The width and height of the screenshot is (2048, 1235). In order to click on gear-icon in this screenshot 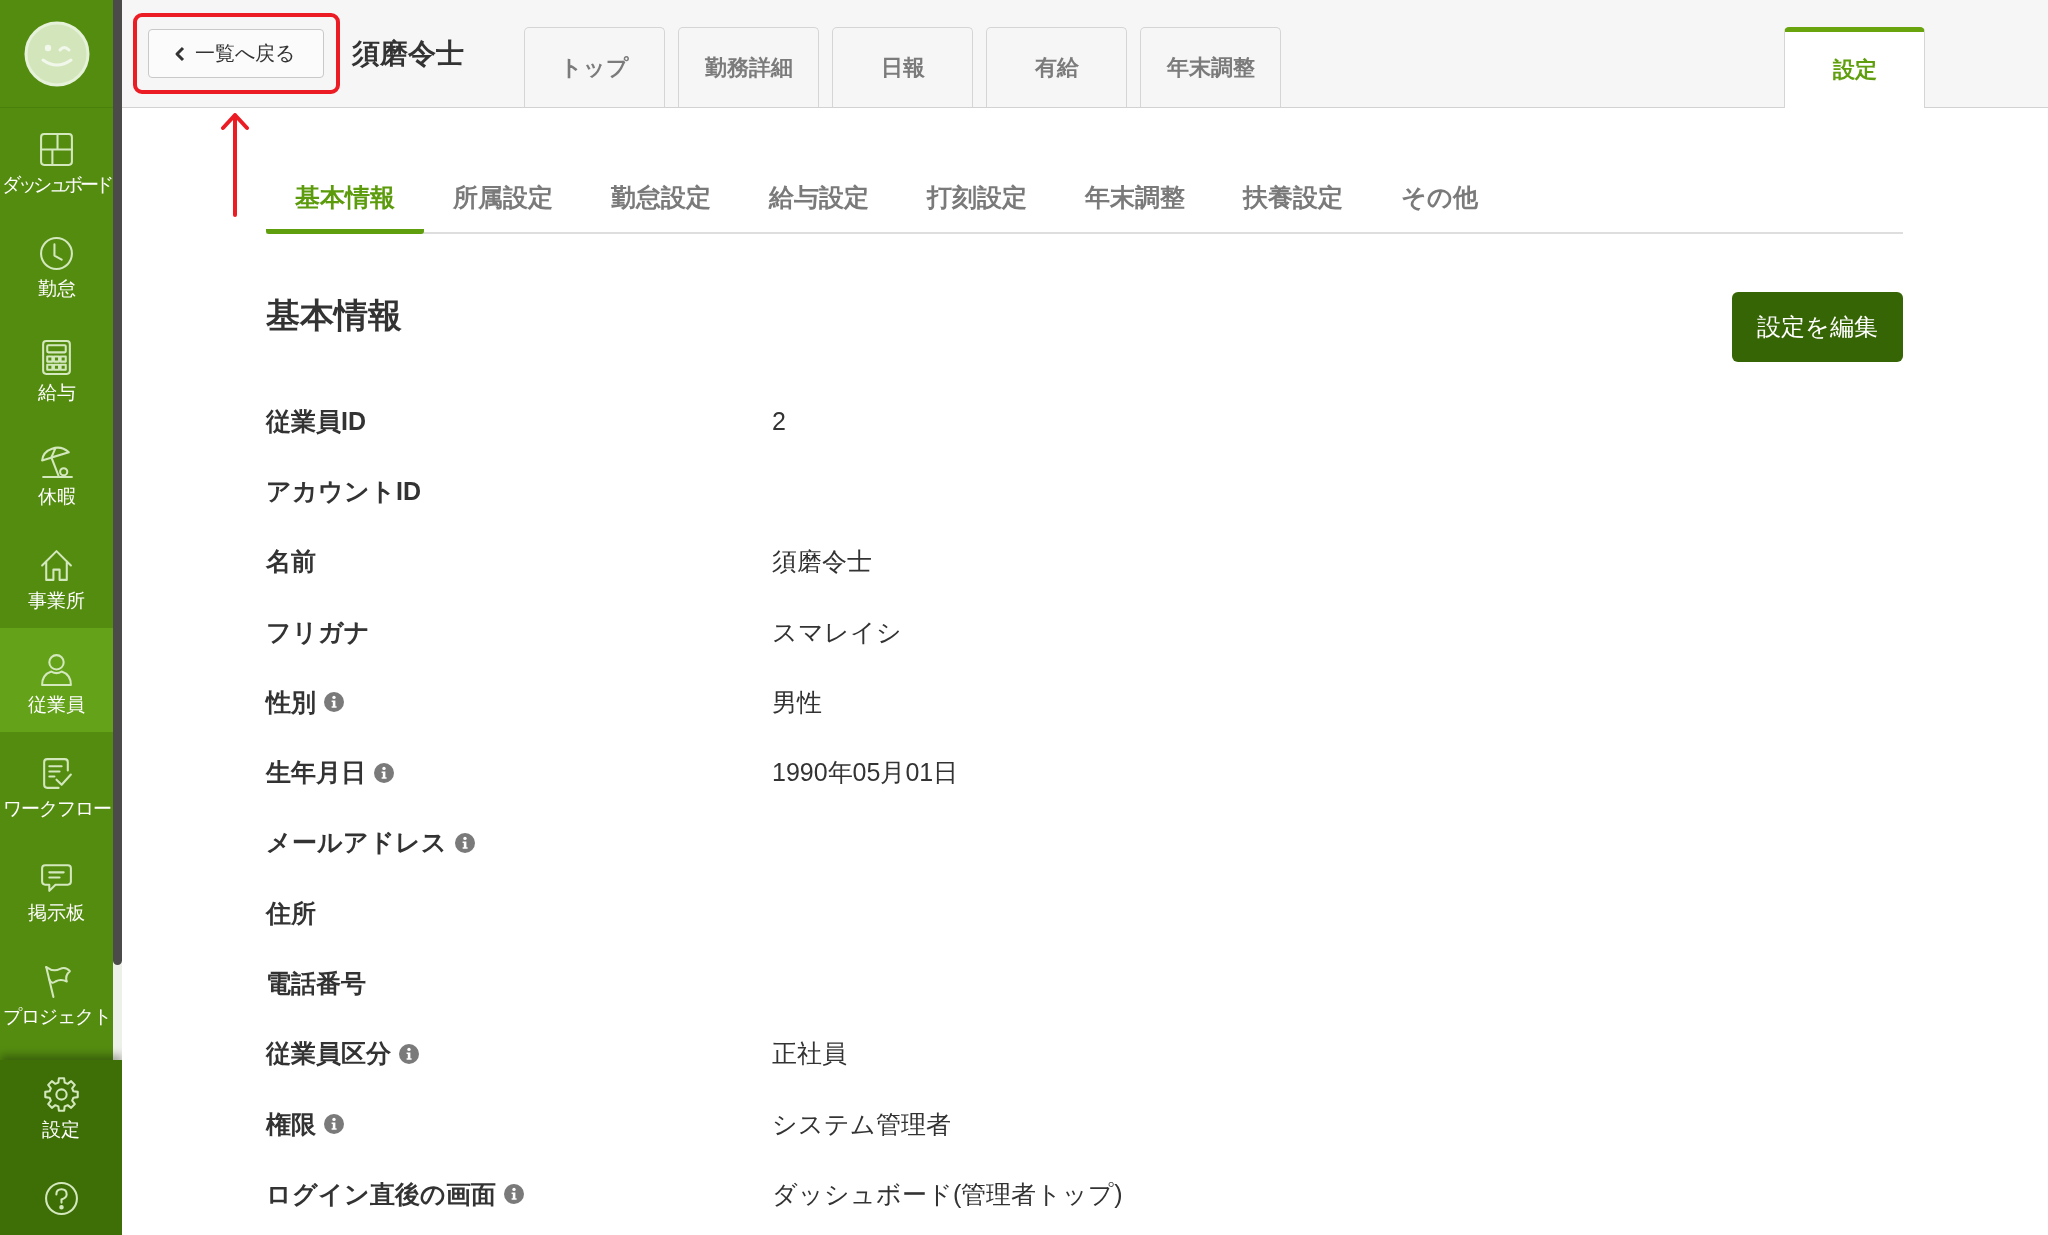, I will do `click(61, 1094)`.